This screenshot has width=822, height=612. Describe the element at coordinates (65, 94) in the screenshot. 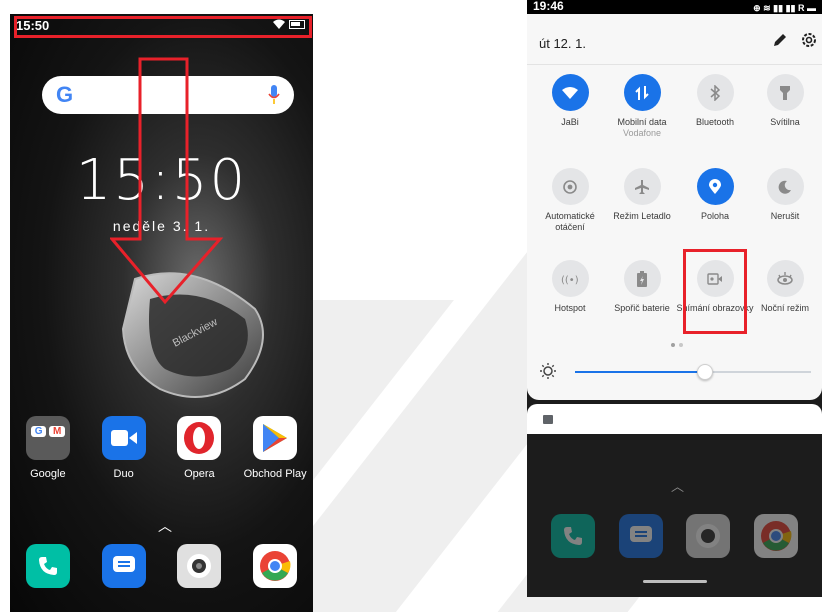

I see `google-g-icon: G` at that location.